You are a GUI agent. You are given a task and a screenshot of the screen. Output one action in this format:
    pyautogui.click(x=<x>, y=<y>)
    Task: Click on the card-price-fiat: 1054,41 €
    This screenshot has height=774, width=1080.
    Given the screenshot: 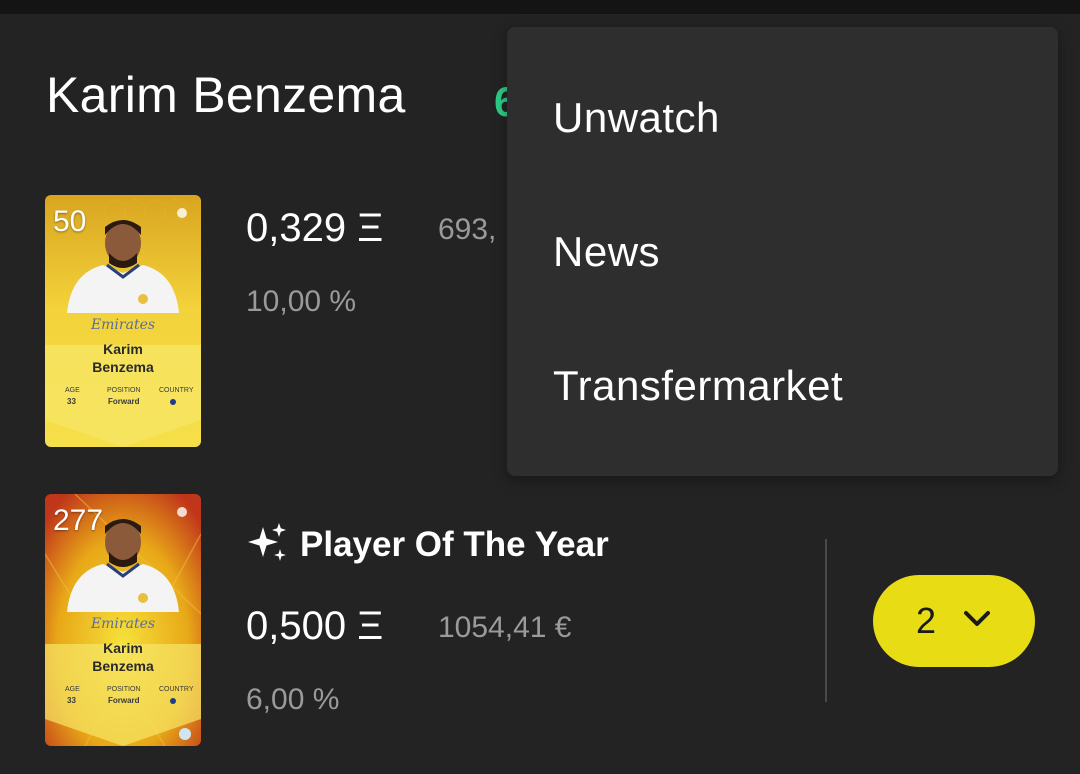 What is the action you would take?
    pyautogui.click(x=505, y=627)
    